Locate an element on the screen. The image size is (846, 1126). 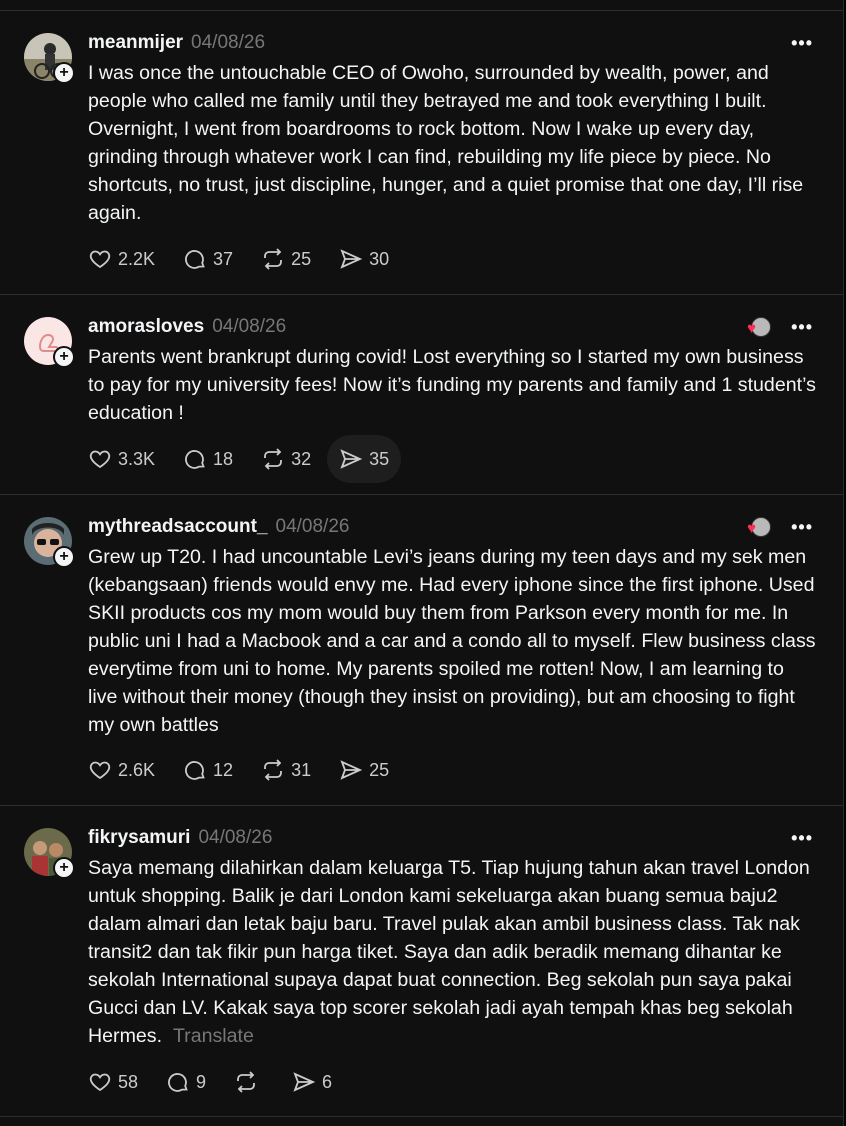
repost-count: 32 is located at coordinates (301, 458).